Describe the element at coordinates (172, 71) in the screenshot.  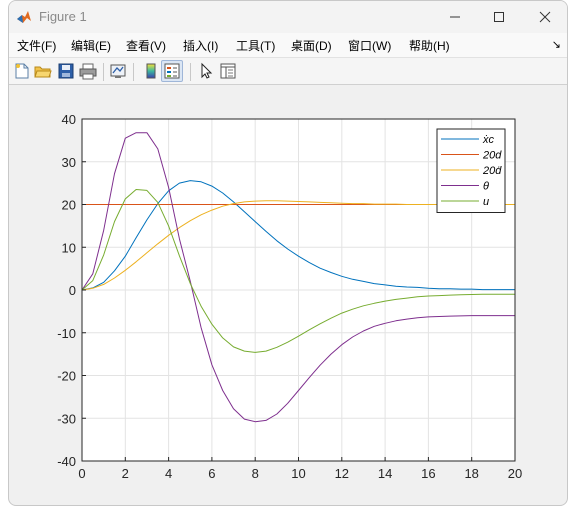
I see `legend-icon` at that location.